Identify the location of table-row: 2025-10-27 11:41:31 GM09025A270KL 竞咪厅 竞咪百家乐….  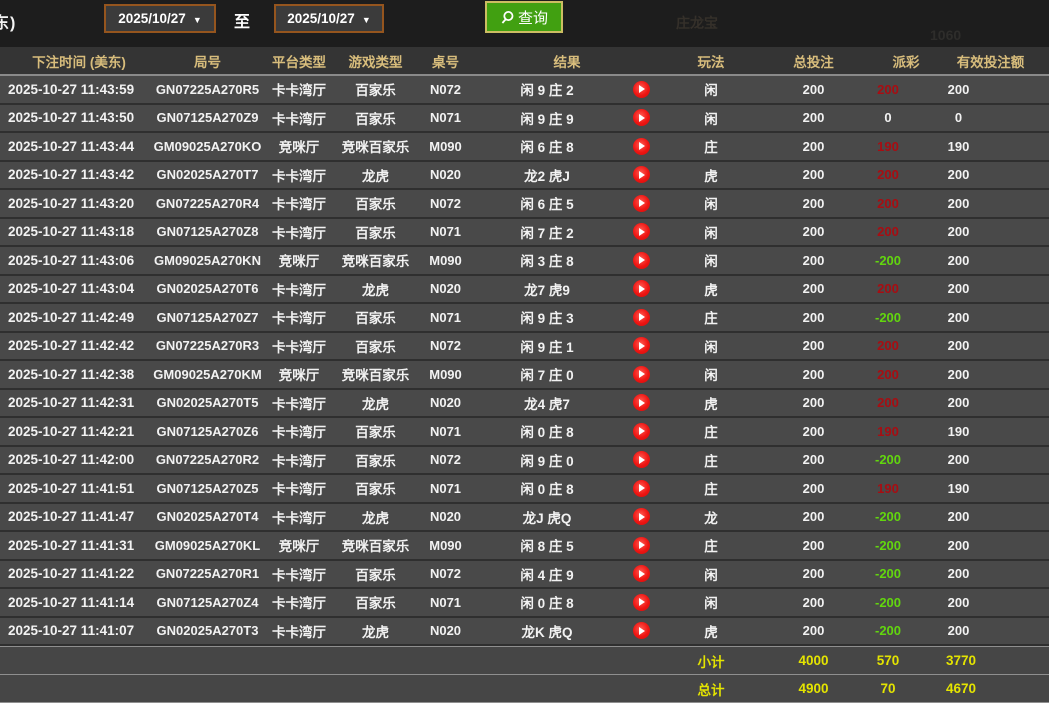
(524, 546).